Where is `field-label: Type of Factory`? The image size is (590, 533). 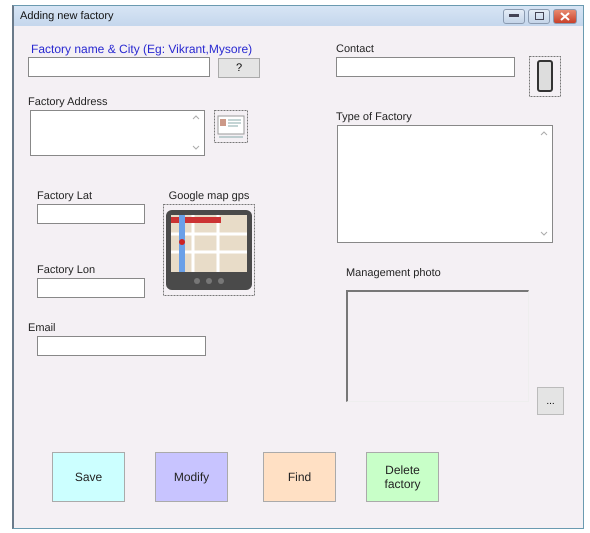
field-label: Type of Factory is located at coordinates (374, 117).